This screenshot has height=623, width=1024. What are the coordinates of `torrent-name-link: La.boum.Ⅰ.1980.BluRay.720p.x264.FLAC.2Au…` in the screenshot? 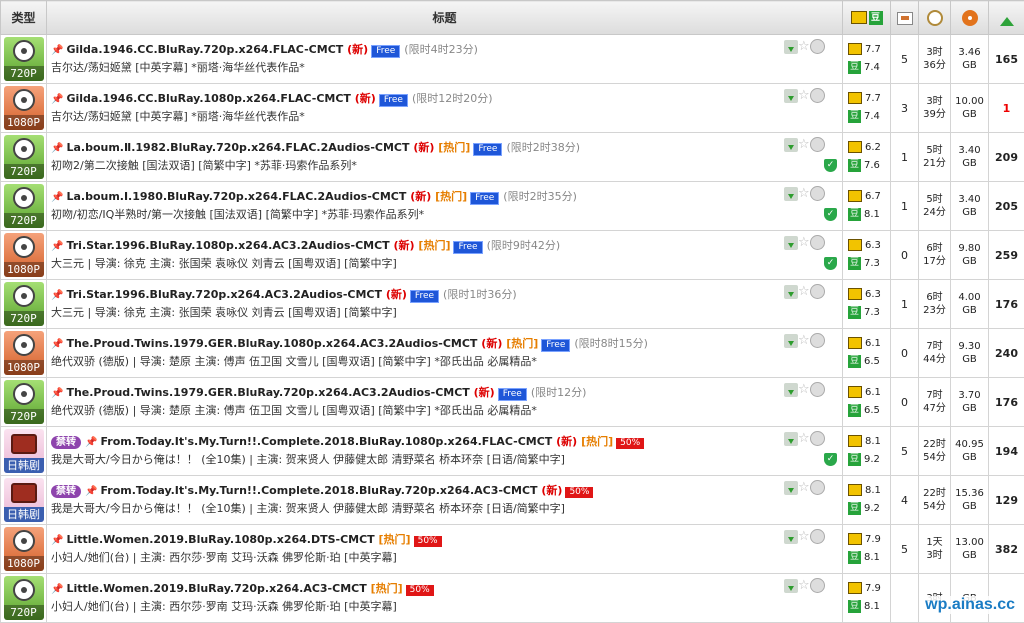 It's located at (236, 196).